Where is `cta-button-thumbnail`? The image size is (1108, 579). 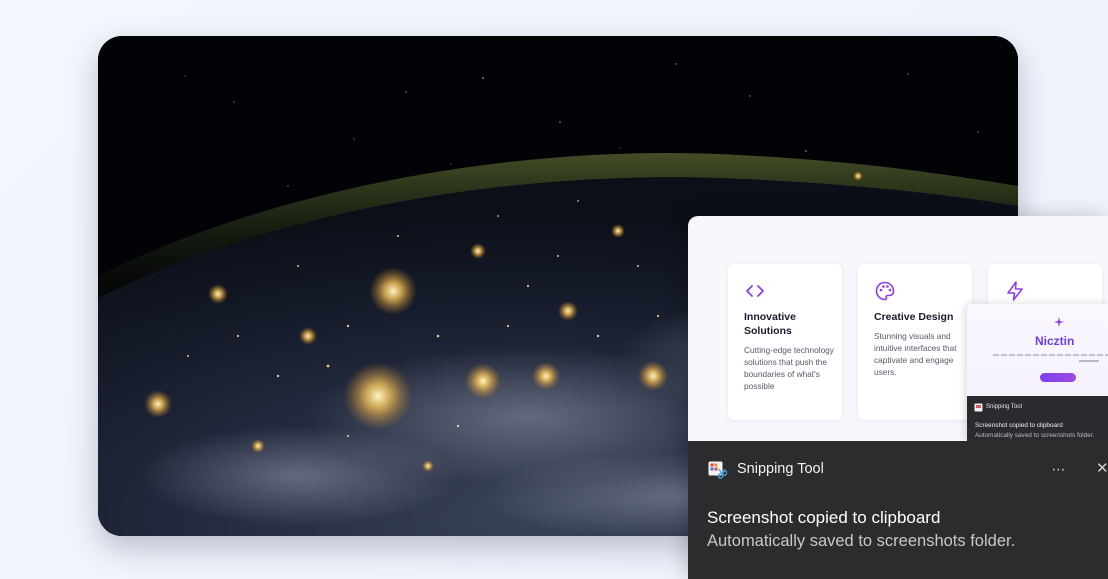 cta-button-thumbnail is located at coordinates (1058, 377).